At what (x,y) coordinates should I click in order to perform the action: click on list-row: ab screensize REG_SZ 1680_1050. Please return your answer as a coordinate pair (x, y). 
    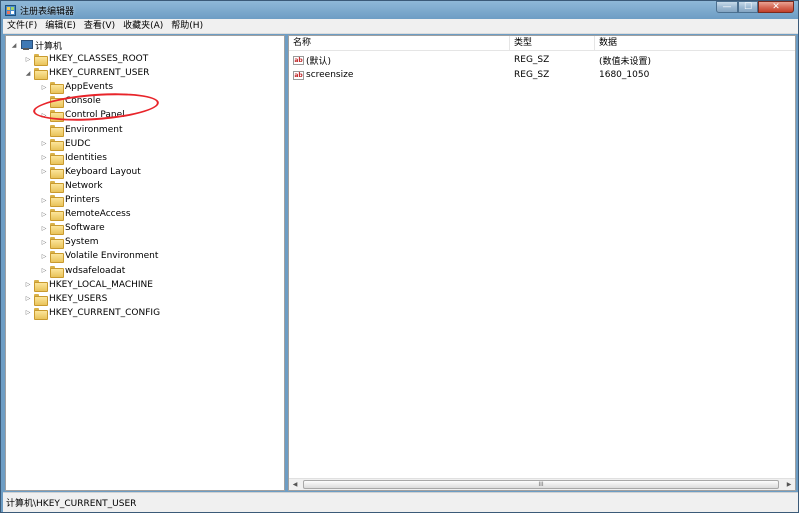
    Looking at the image, I should click on (542, 75).